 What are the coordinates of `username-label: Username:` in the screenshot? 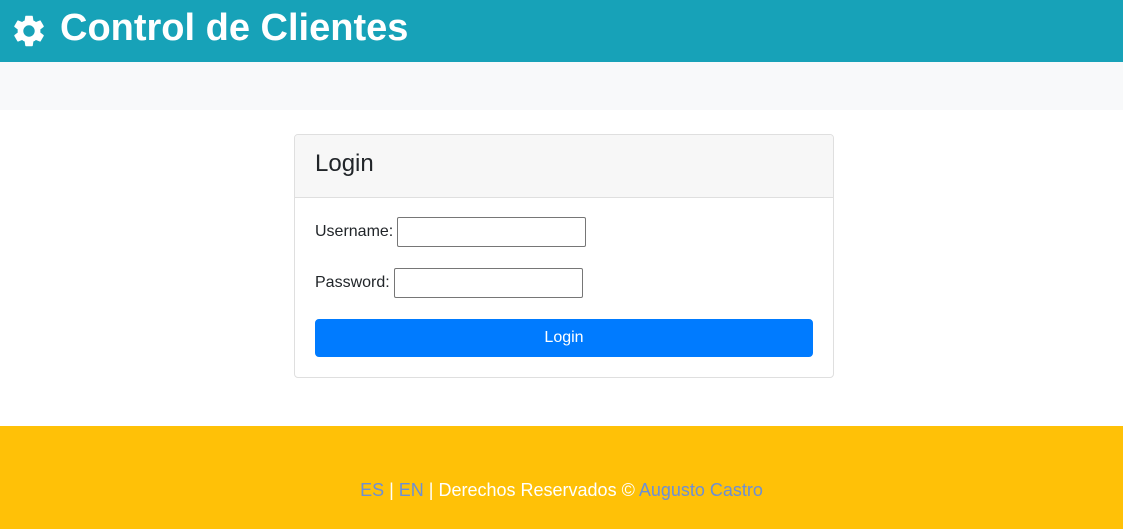 It's located at (354, 231).